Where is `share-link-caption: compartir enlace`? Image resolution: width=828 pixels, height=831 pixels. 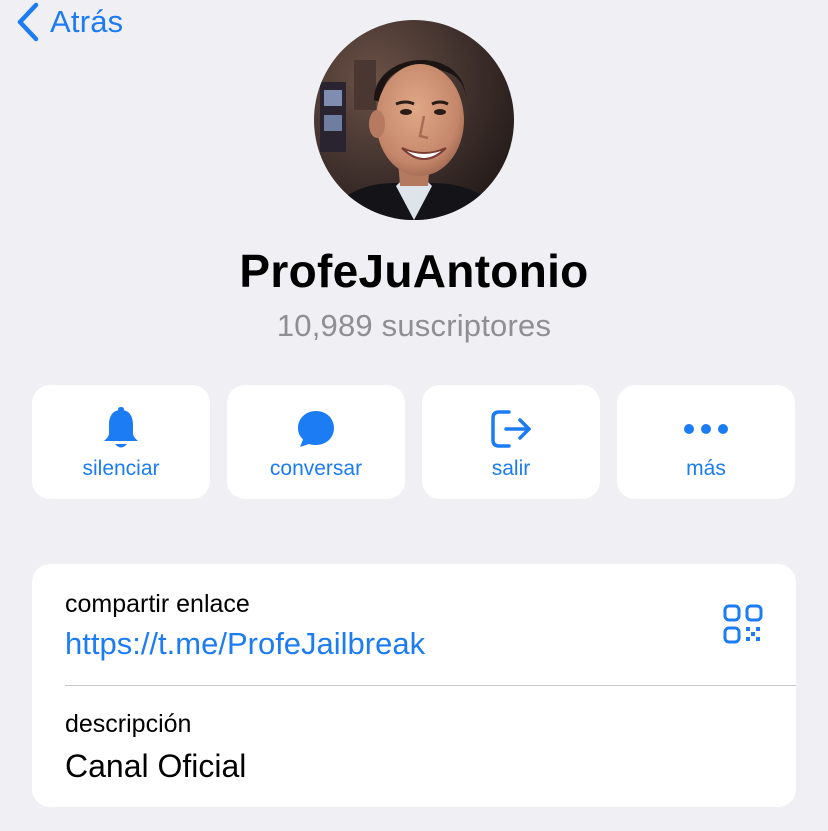 share-link-caption: compartir enlace is located at coordinates (157, 604).